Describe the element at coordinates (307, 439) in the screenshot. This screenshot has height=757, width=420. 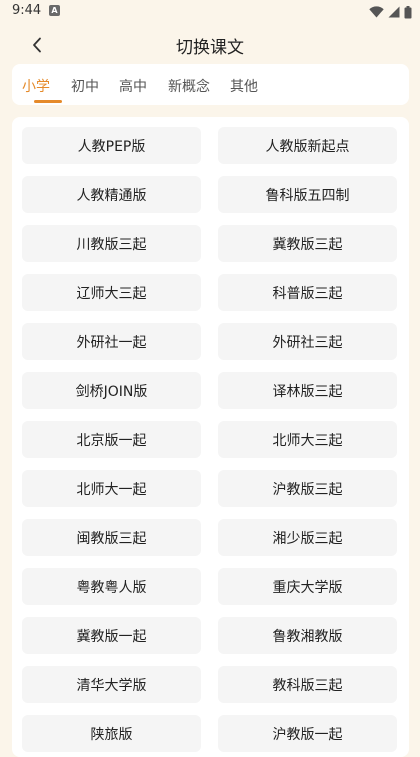
I see `textbook-option: 北师大三起` at that location.